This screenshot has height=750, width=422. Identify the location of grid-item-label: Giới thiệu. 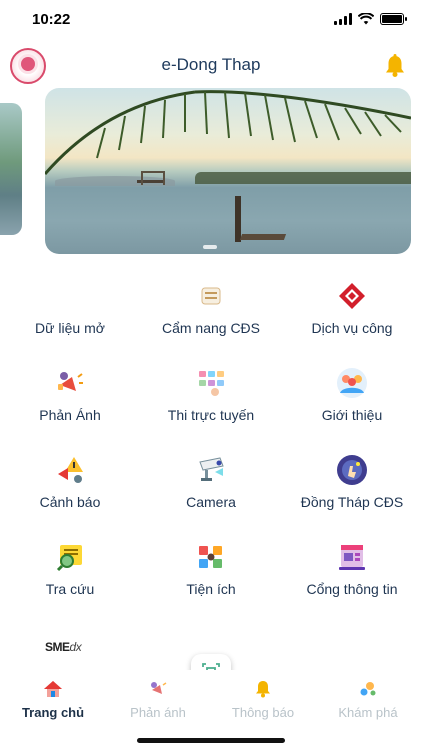
(352, 415).